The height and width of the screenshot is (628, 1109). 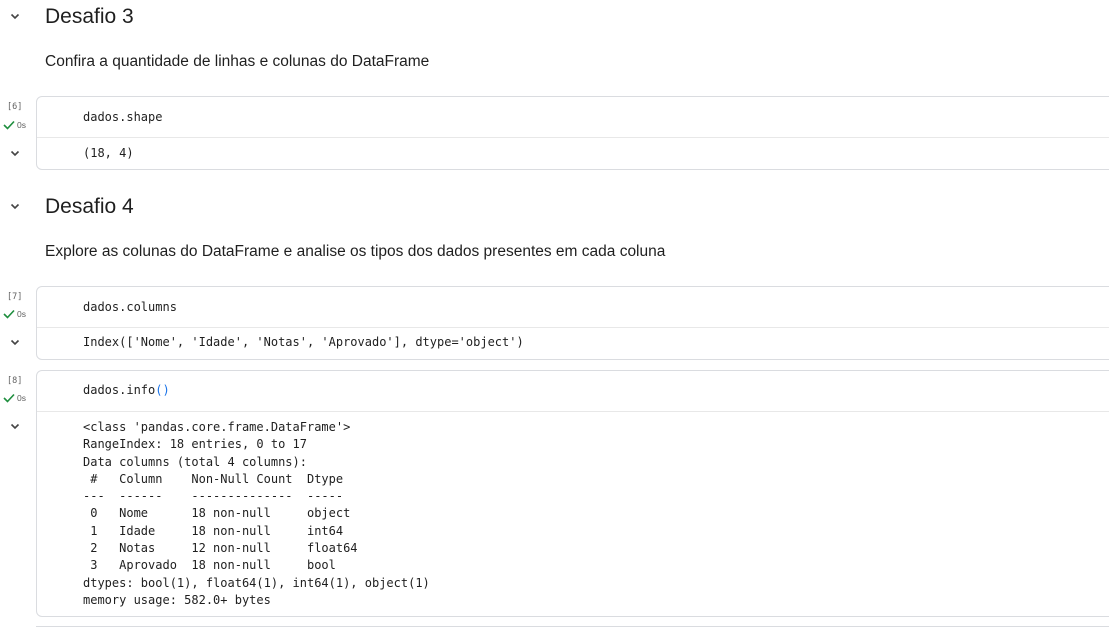 What do you see at coordinates (573, 117) in the screenshot?
I see `code-editor: dados.shape` at bounding box center [573, 117].